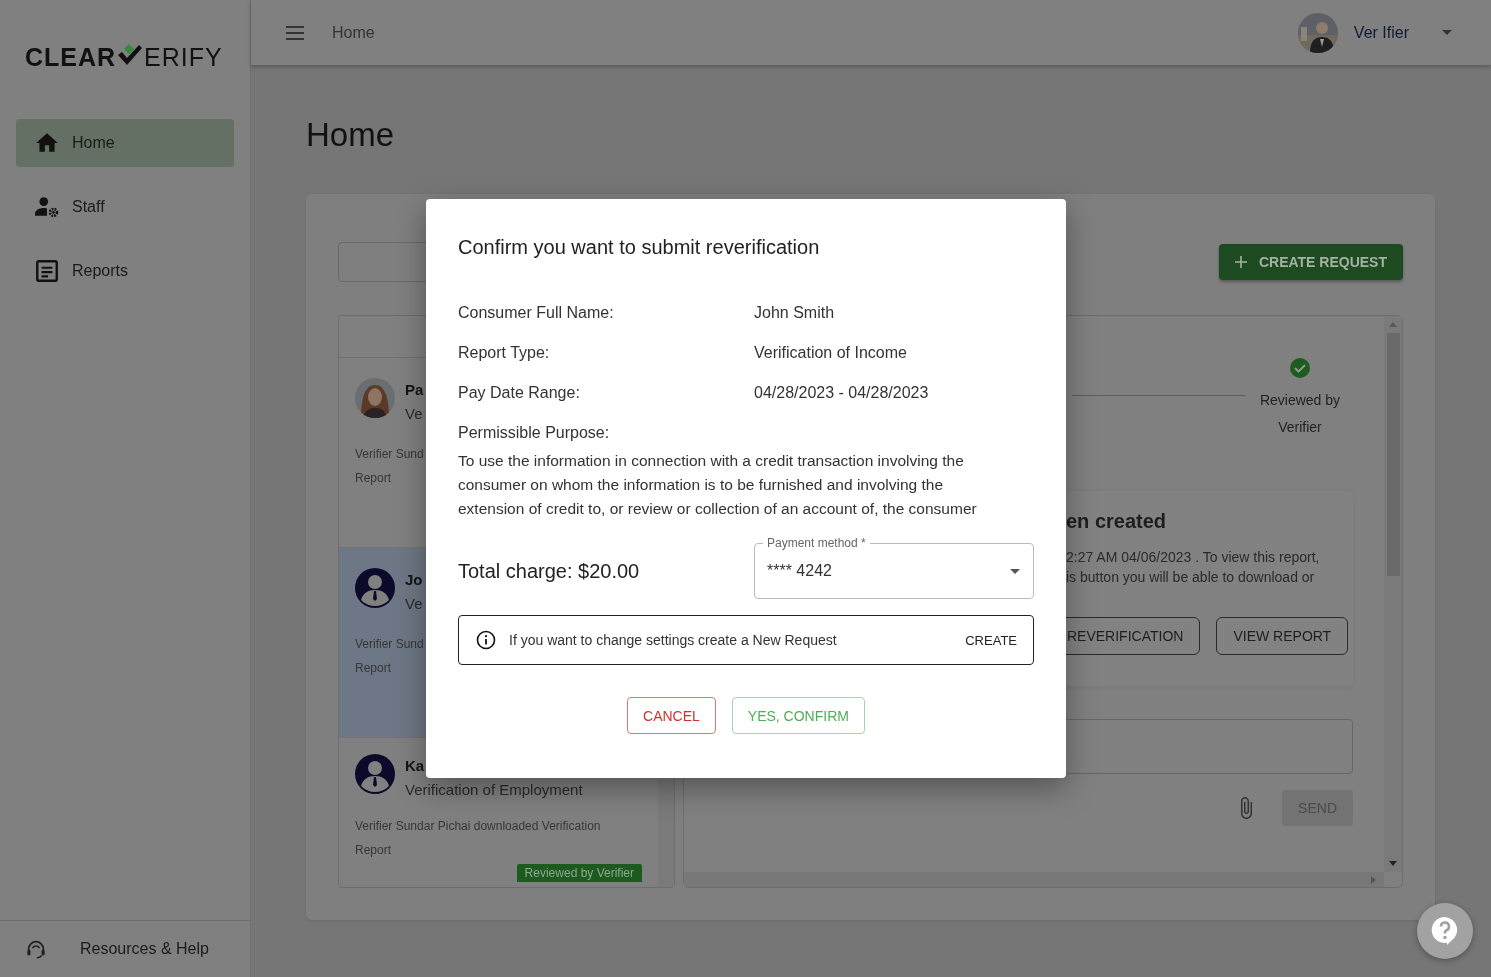 The height and width of the screenshot is (977, 1491). What do you see at coordinates (125, 271) in the screenshot?
I see `nav-item: Reports` at bounding box center [125, 271].